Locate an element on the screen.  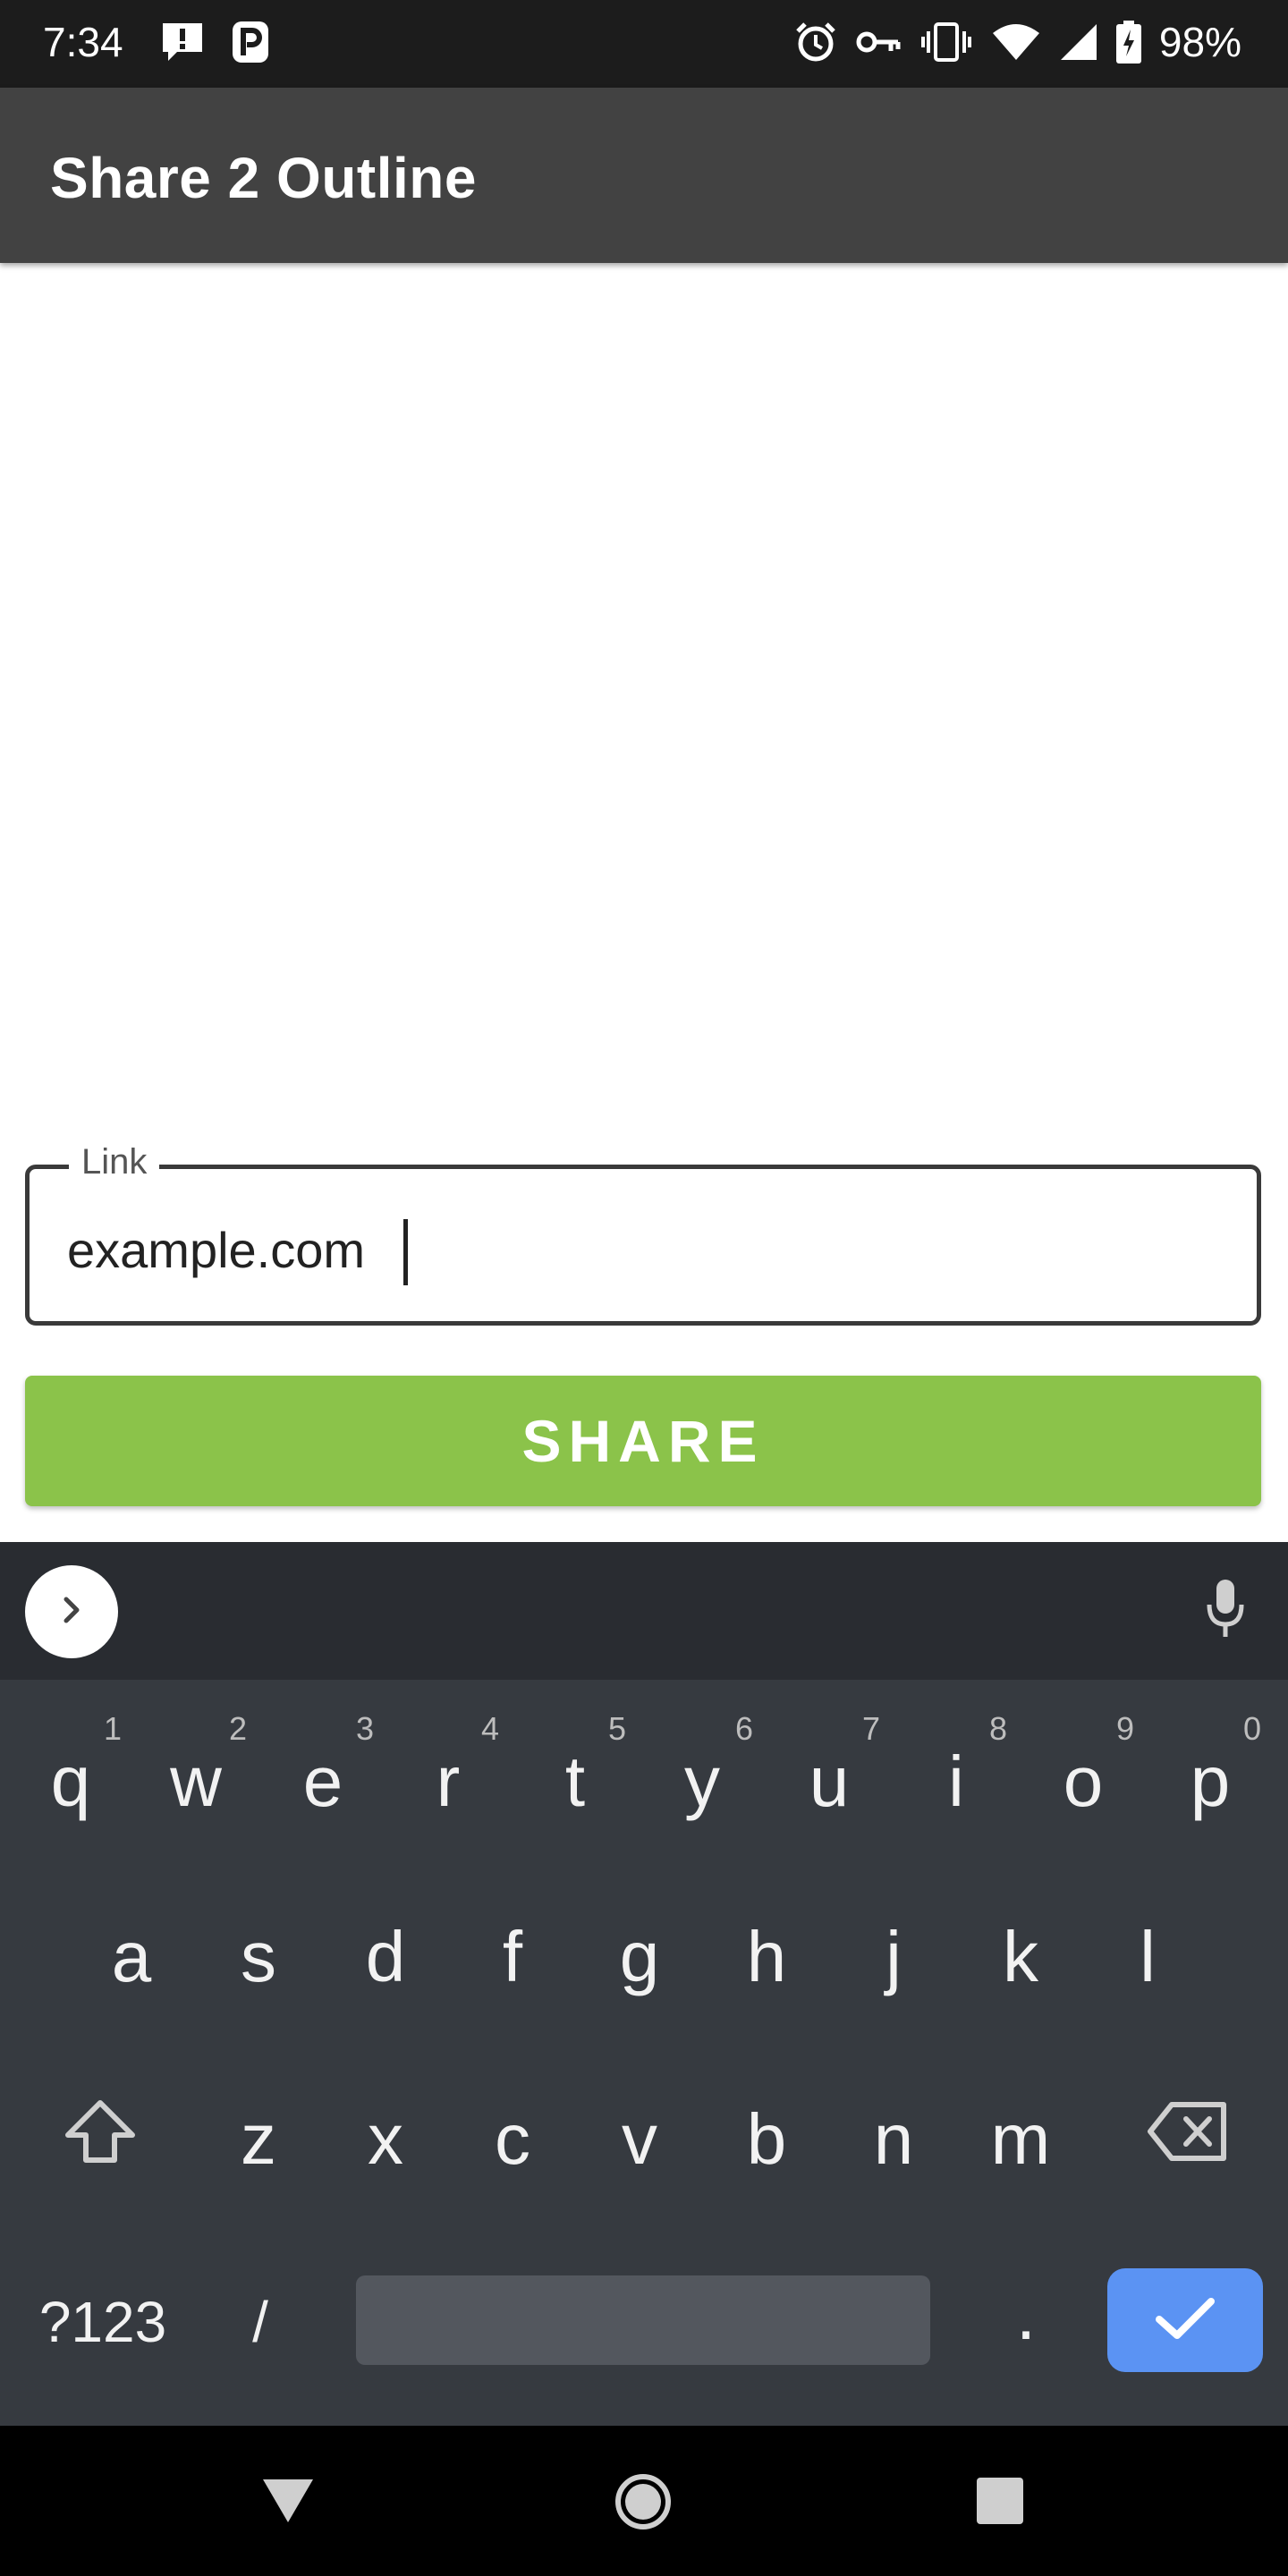
key-s: s is located at coordinates (258, 1957).